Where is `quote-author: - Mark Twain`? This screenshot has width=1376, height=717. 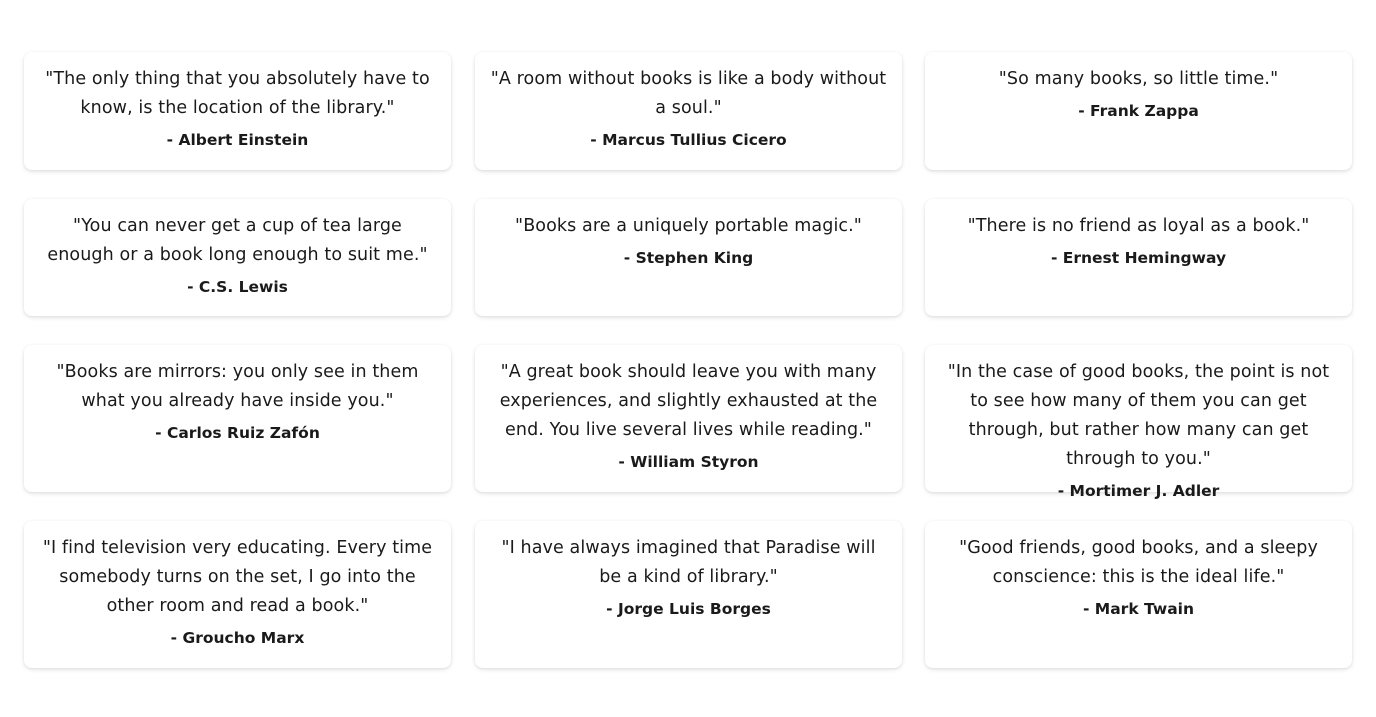
quote-author: - Mark Twain is located at coordinates (1138, 609).